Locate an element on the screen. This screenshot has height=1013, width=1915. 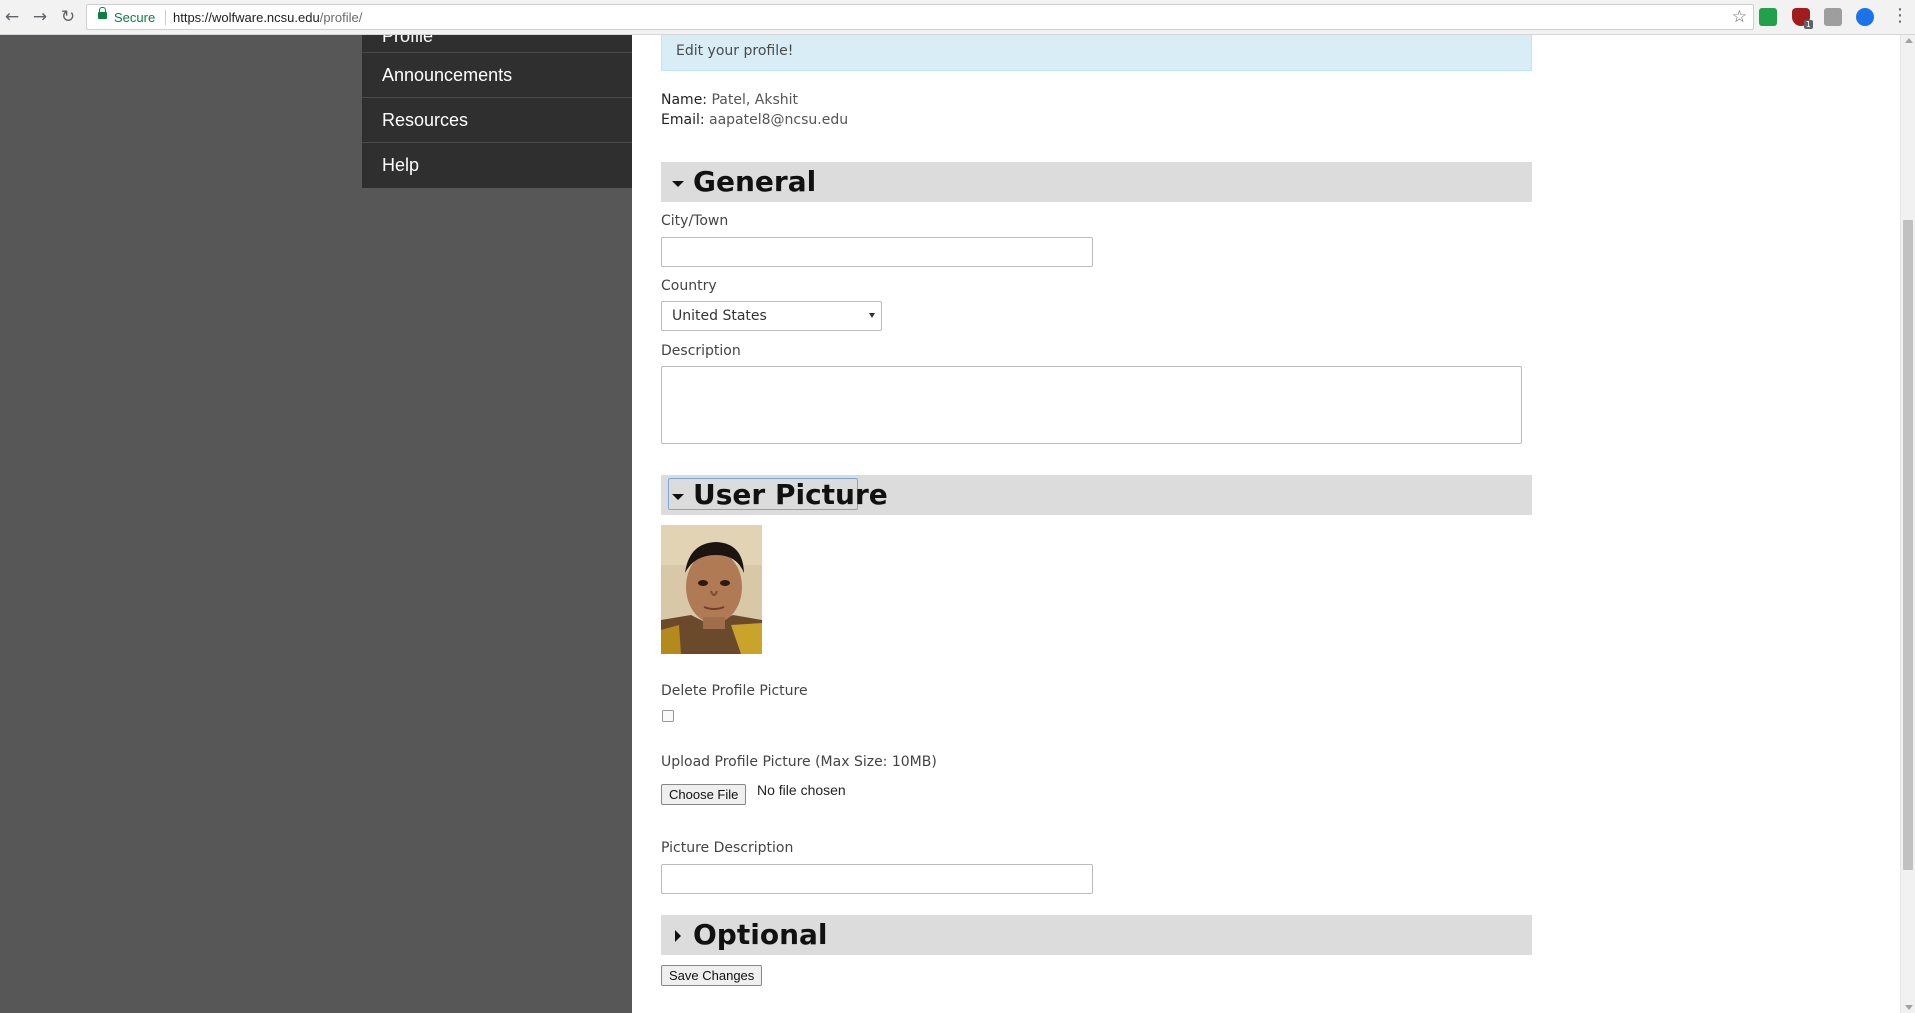
profile-photo-image is located at coordinates (711, 589).